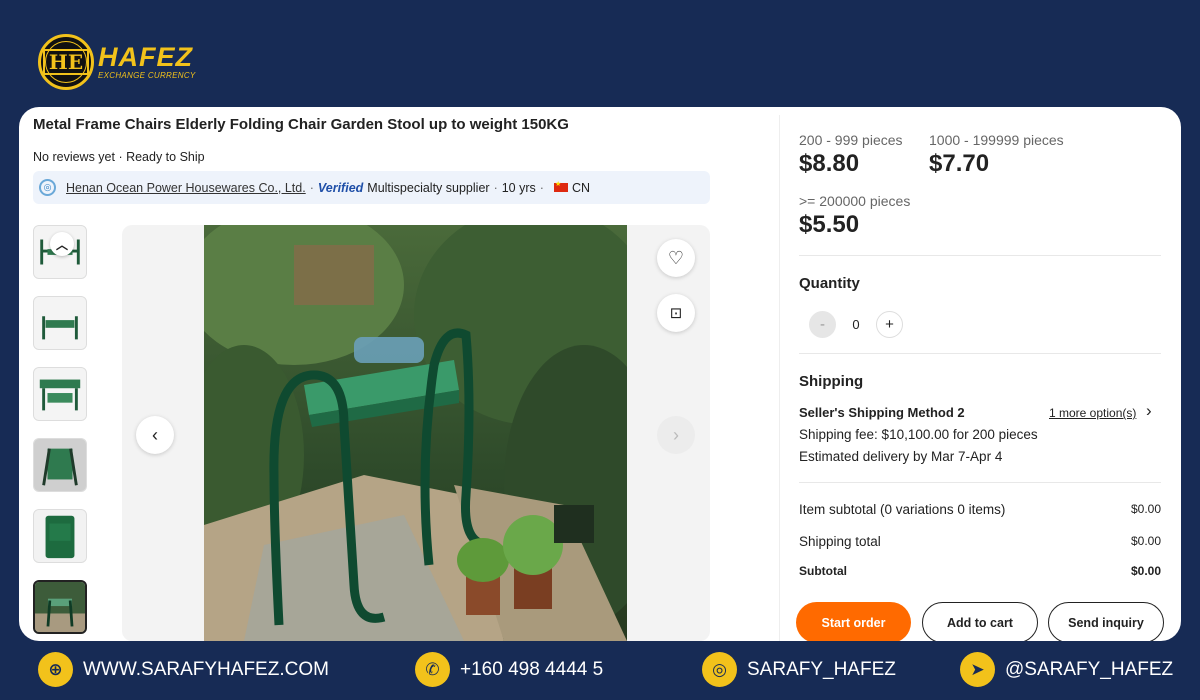 Image resolution: width=1200 pixels, height=700 pixels. I want to click on quantity-increase-button: +, so click(889, 324).